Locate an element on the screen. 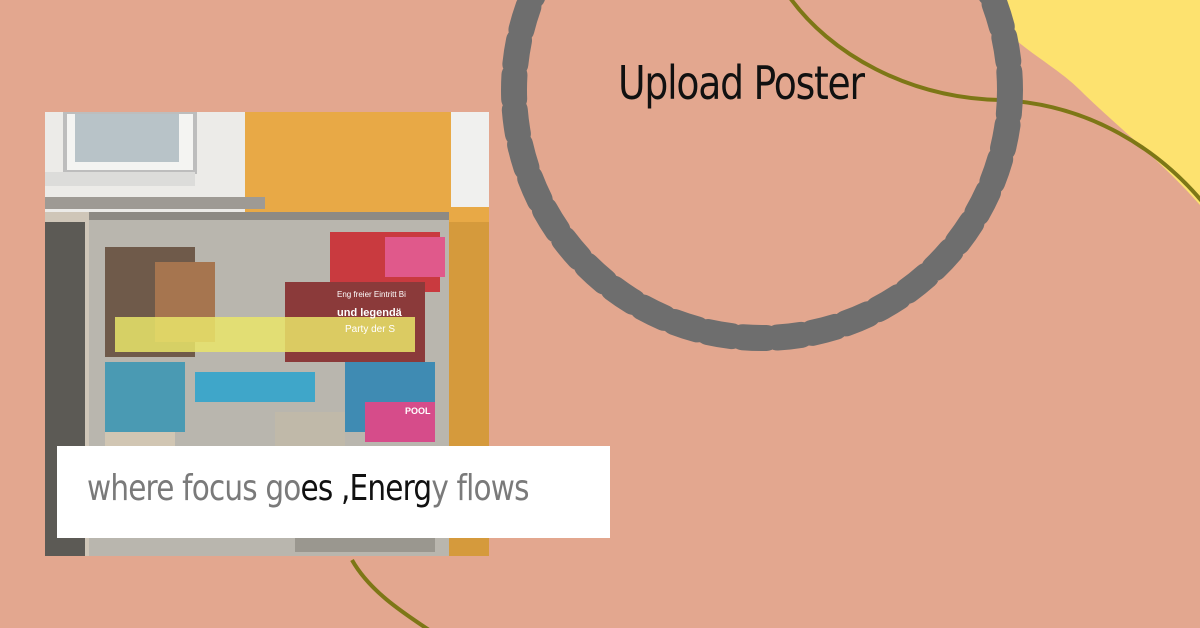 This screenshot has width=1200, height=628. poster-text-1: und legendä is located at coordinates (370, 313).